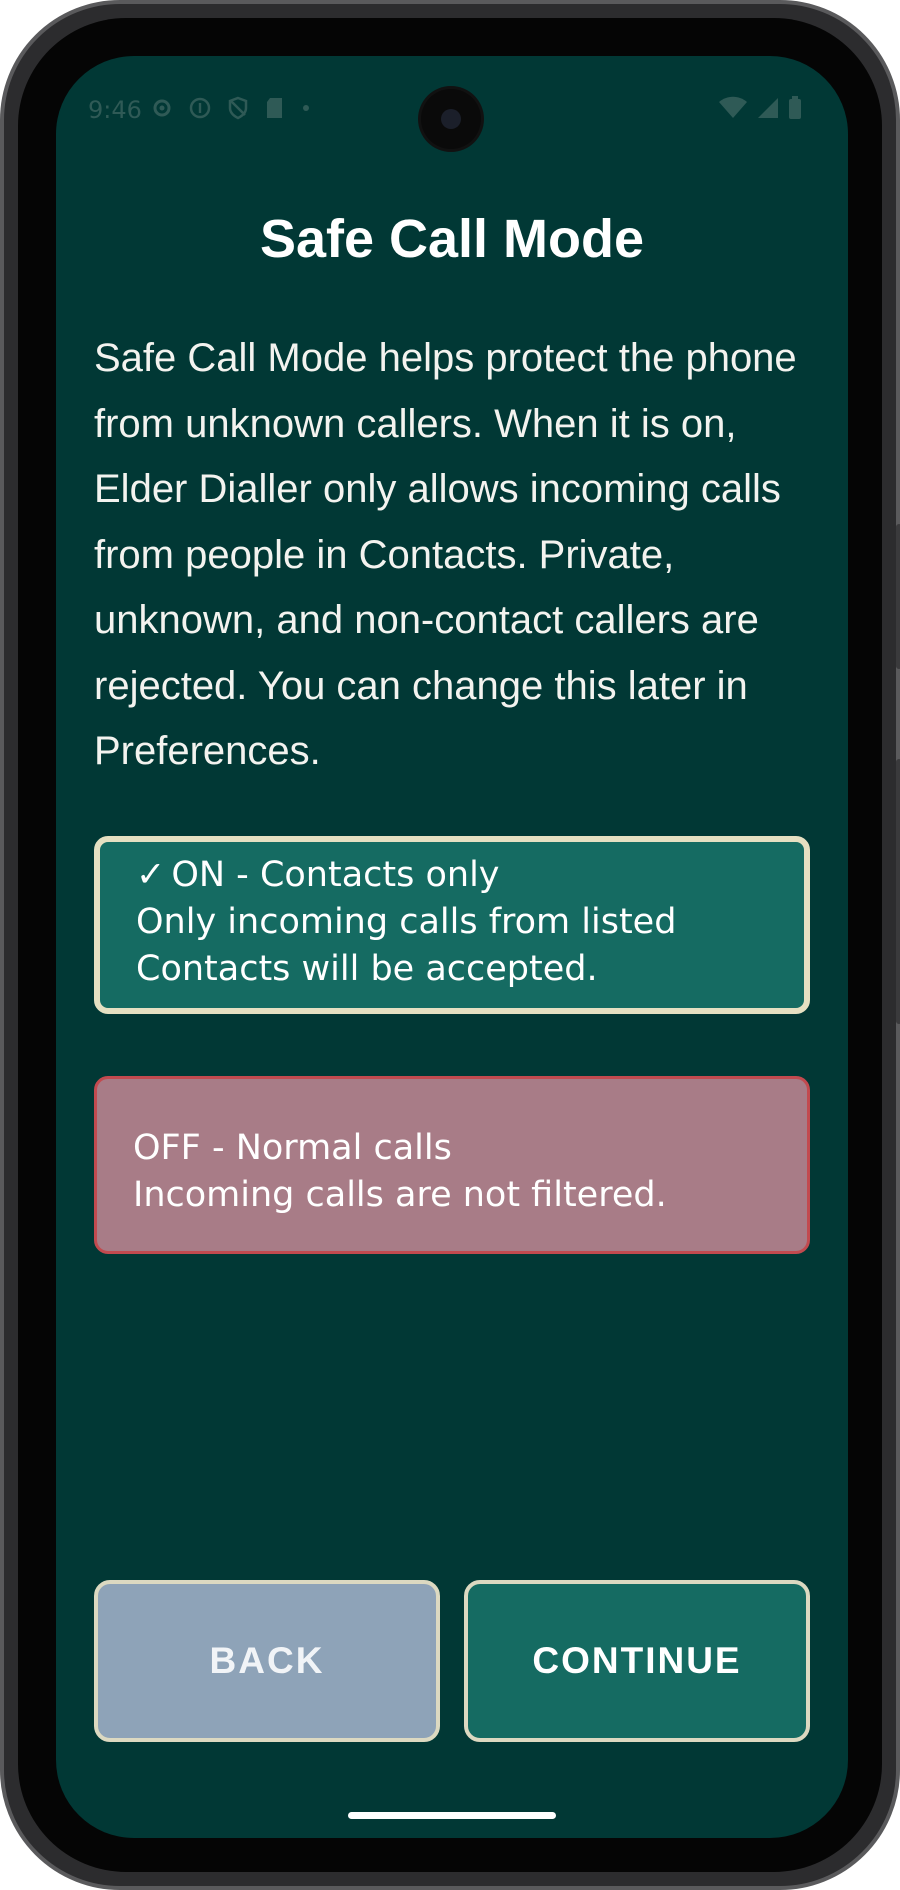  I want to click on off-option-title: OFF - Normal calls, so click(292, 1148).